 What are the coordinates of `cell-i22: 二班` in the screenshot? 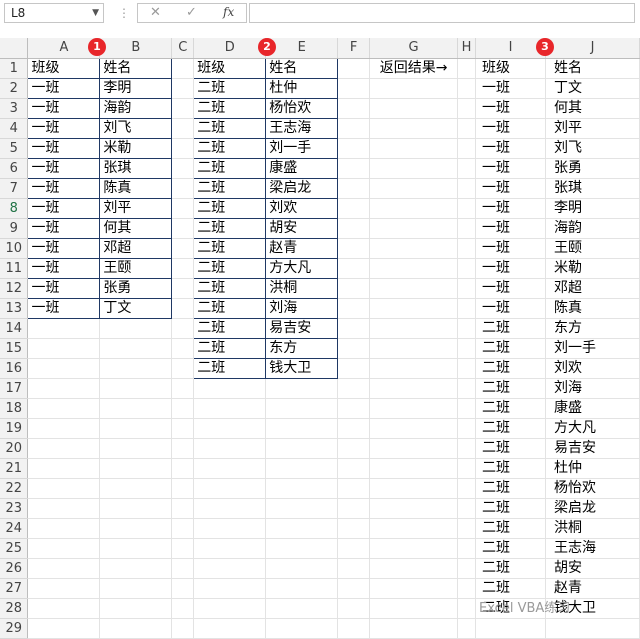 It's located at (510, 488).